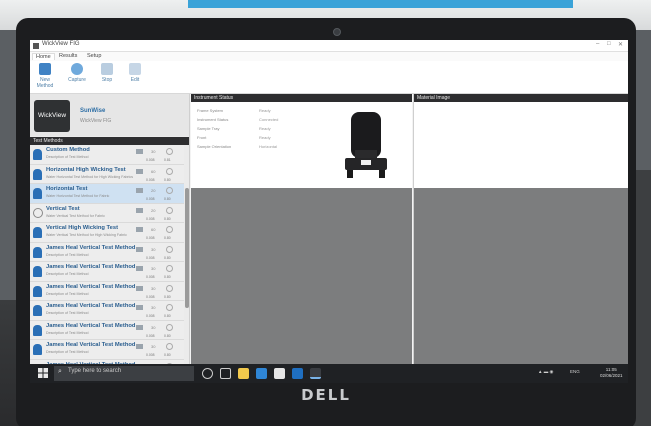  I want to click on status-label: Frame System, so click(210, 110).